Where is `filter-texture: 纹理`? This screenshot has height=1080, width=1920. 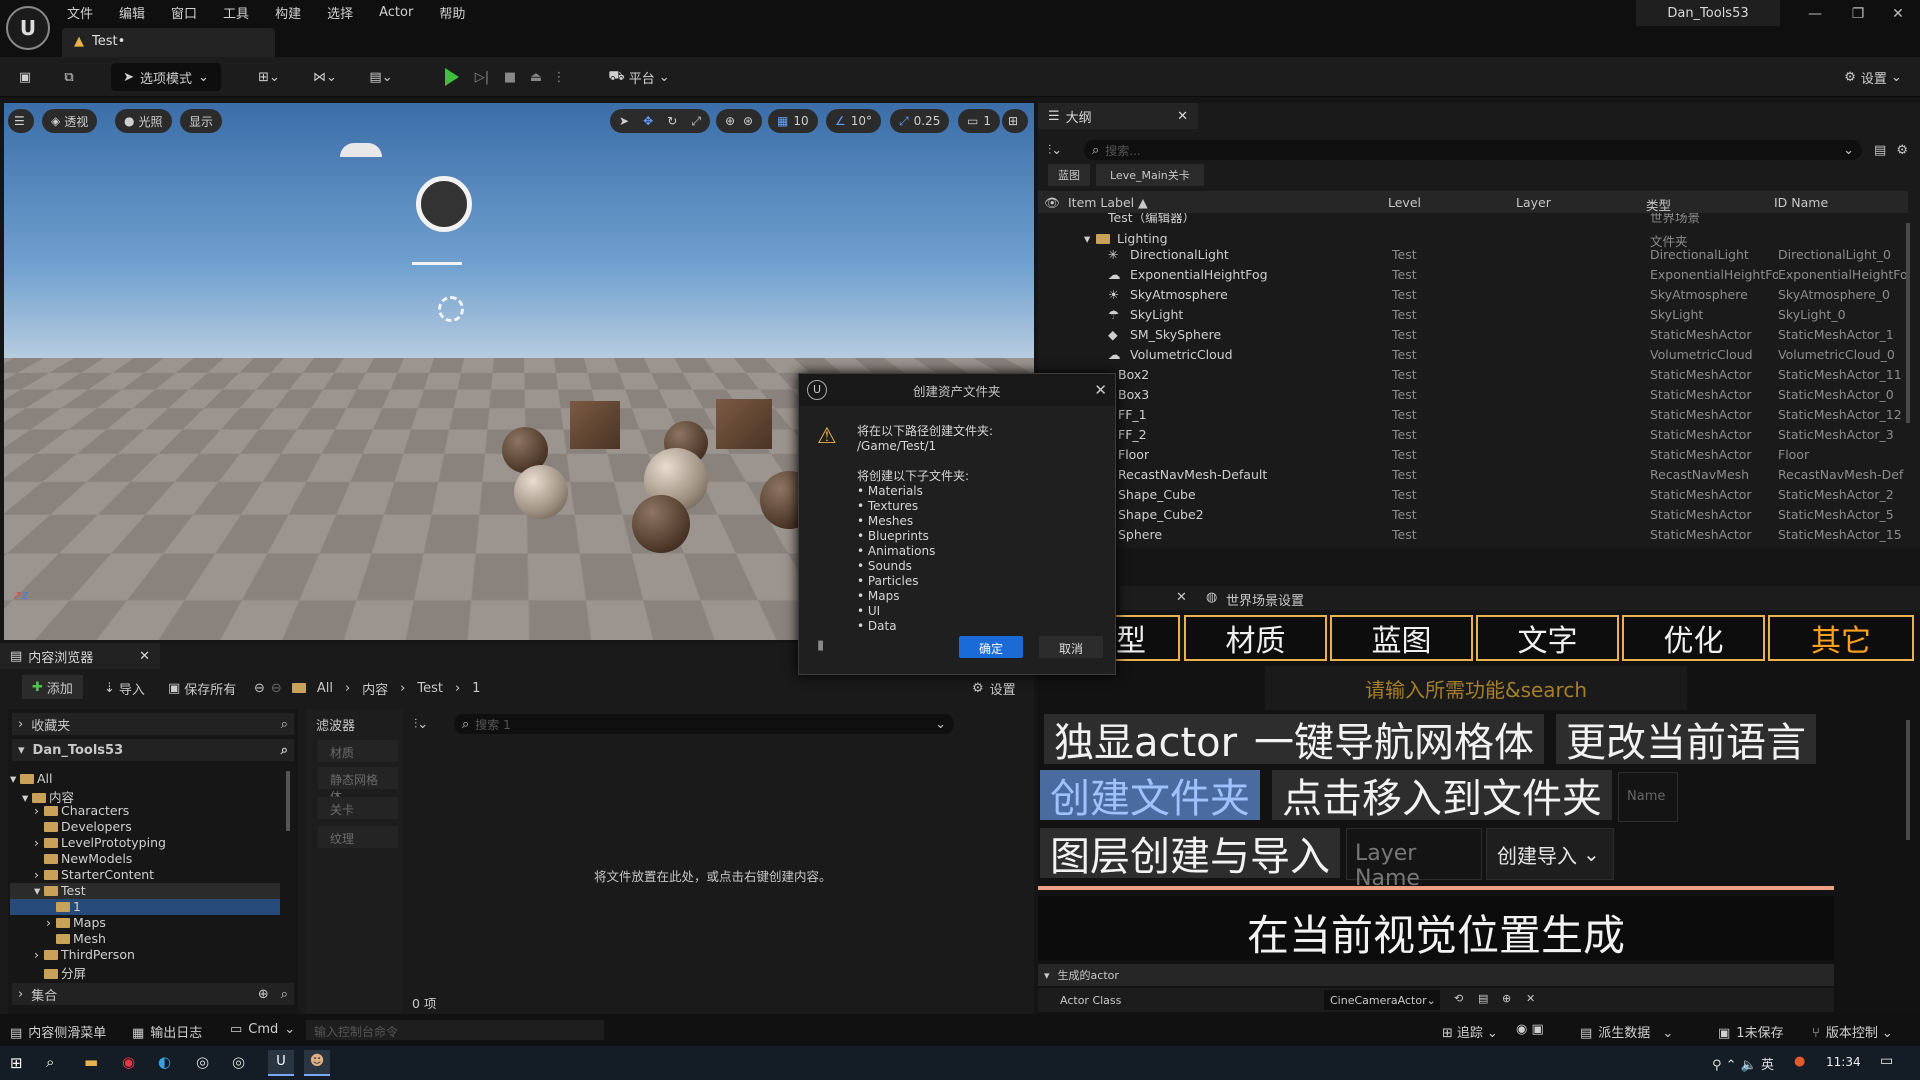 filter-texture: 纹理 is located at coordinates (358, 837).